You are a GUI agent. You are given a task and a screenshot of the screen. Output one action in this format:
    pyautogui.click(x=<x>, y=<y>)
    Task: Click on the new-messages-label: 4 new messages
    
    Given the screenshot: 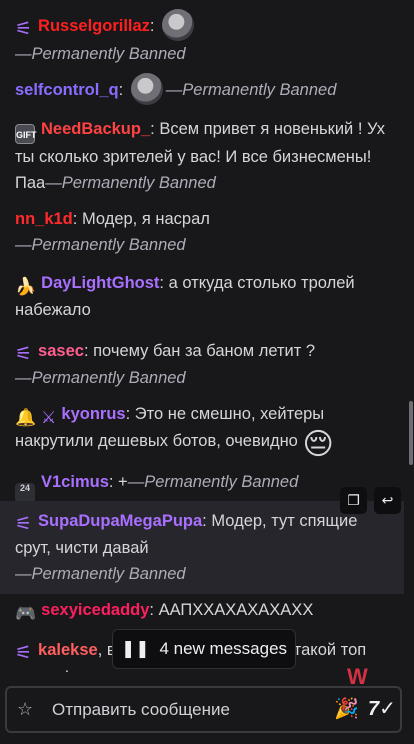 What is the action you would take?
    pyautogui.click(x=223, y=648)
    